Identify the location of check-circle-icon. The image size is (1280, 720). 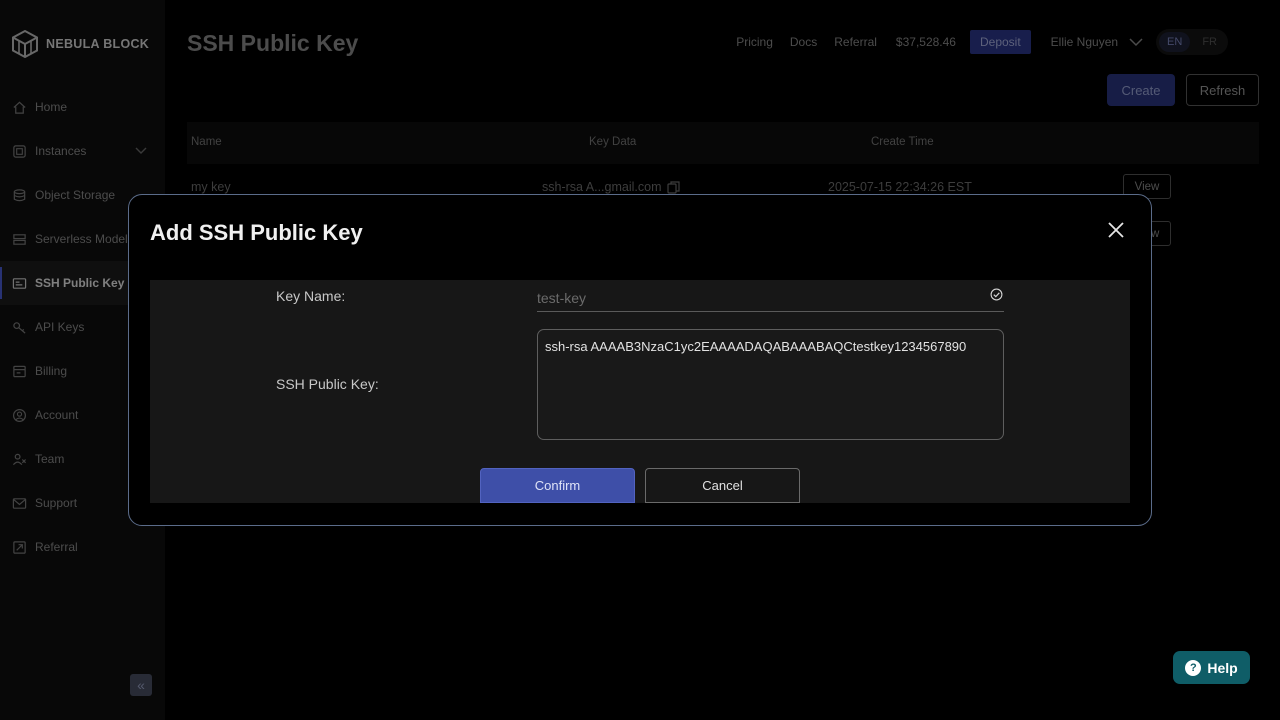
(996, 294).